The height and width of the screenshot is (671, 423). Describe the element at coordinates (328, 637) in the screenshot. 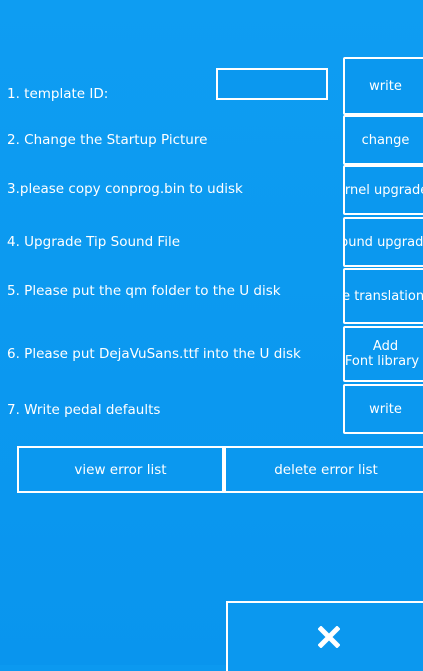

I see `close-x-icon` at that location.